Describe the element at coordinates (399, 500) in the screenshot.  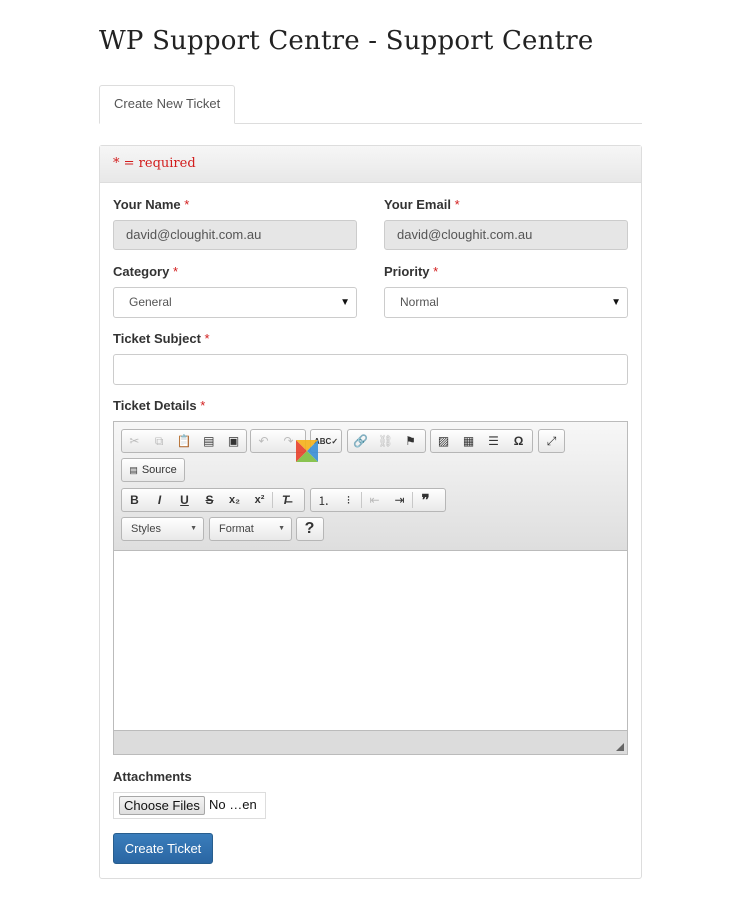
I see `increase-indent-icon: ⇥` at that location.